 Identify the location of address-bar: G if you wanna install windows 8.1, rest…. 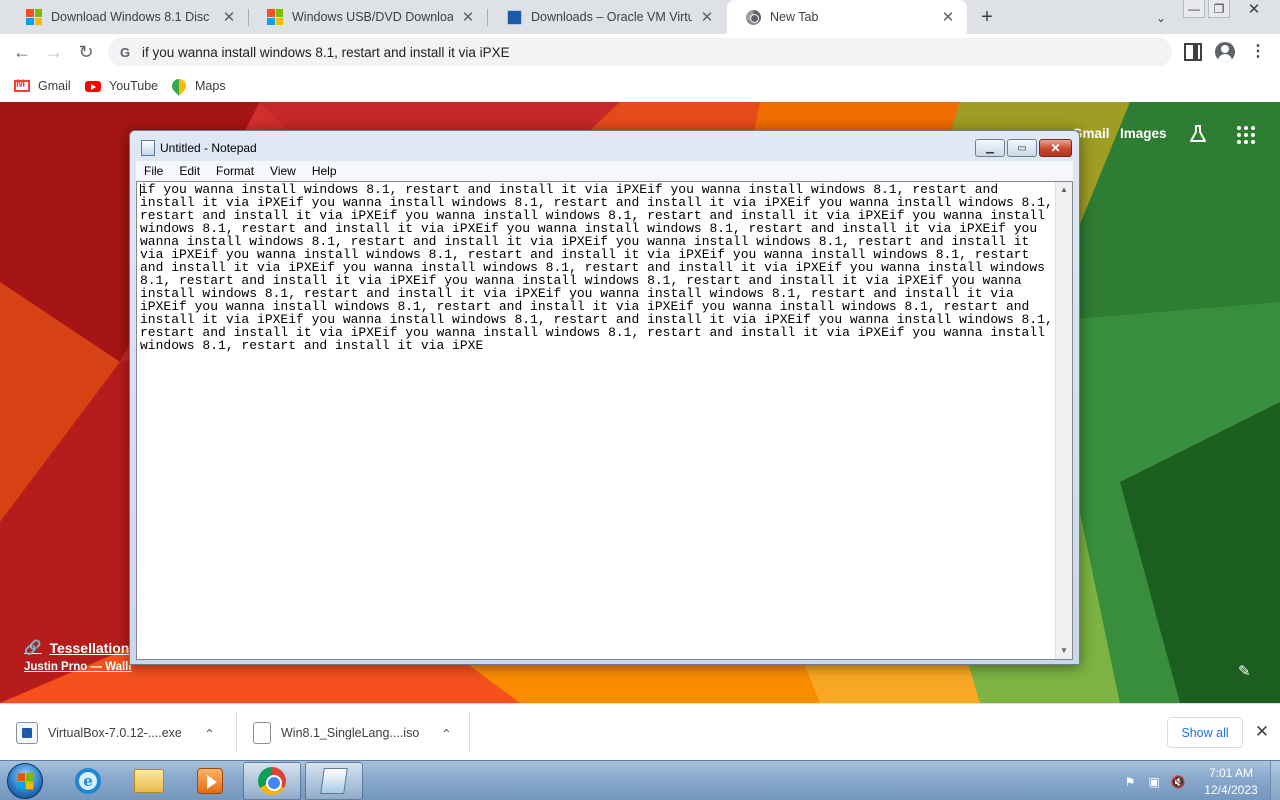
(640, 52).